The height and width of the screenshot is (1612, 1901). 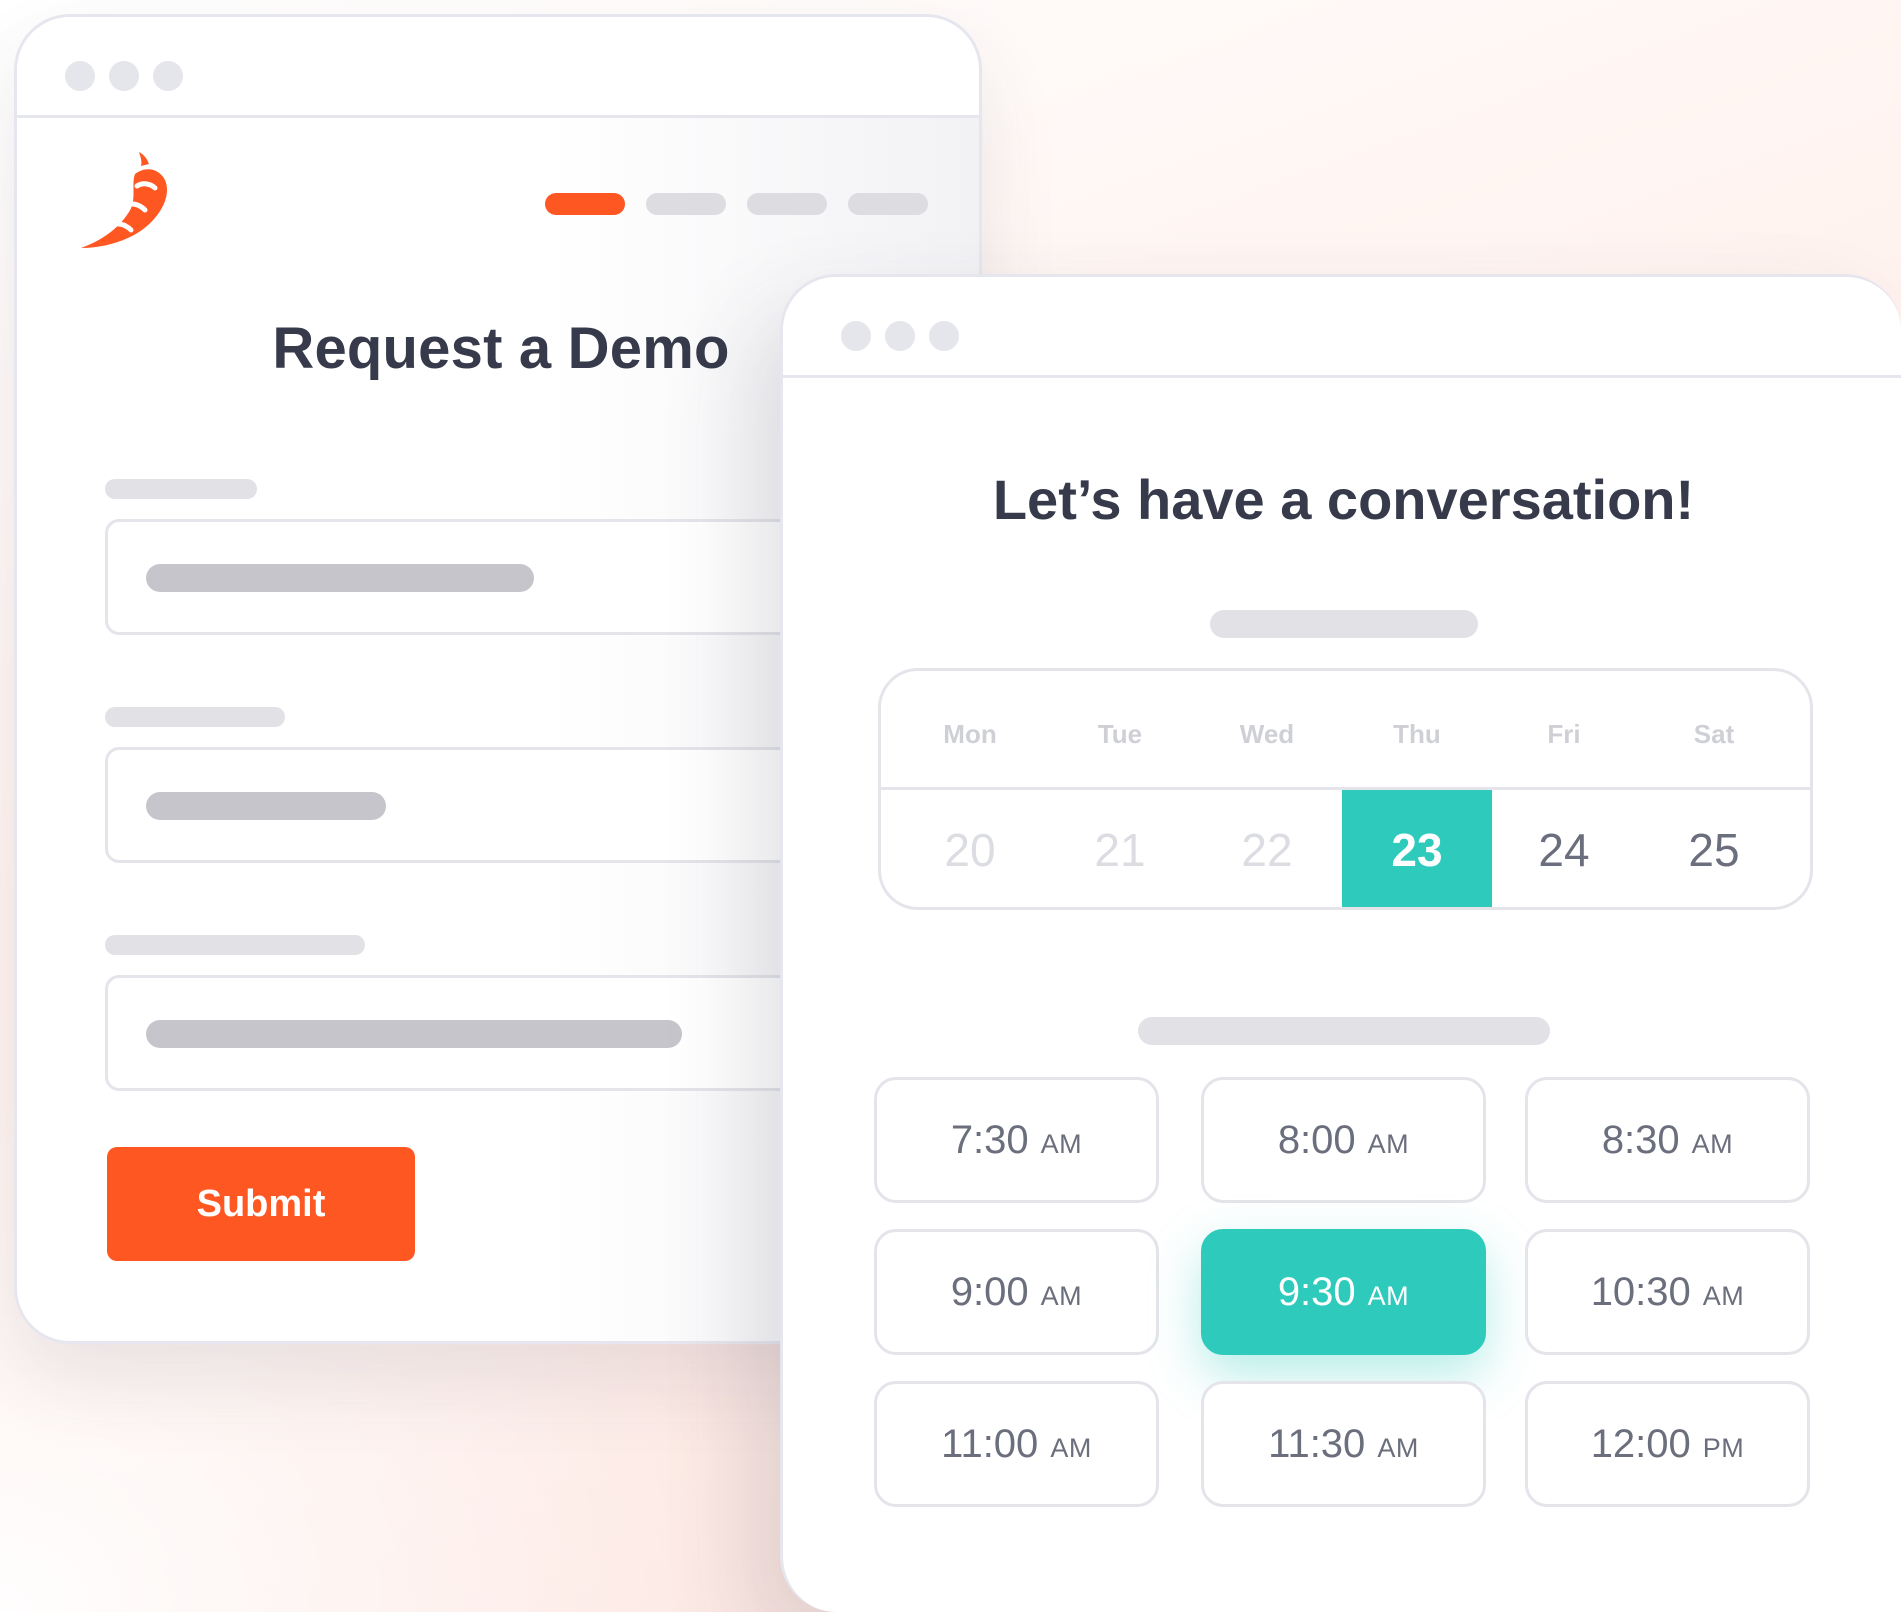 I want to click on time-slot-button: 7:30 AM, so click(x=1016, y=1140).